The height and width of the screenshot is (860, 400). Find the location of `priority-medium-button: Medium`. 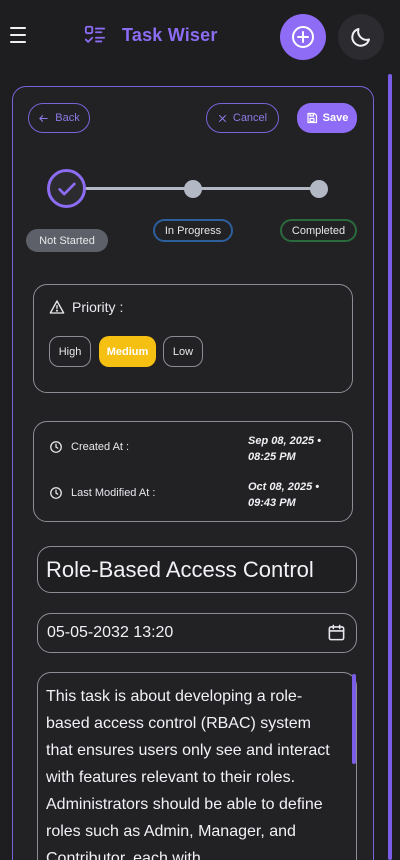

priority-medium-button: Medium is located at coordinates (127, 351).